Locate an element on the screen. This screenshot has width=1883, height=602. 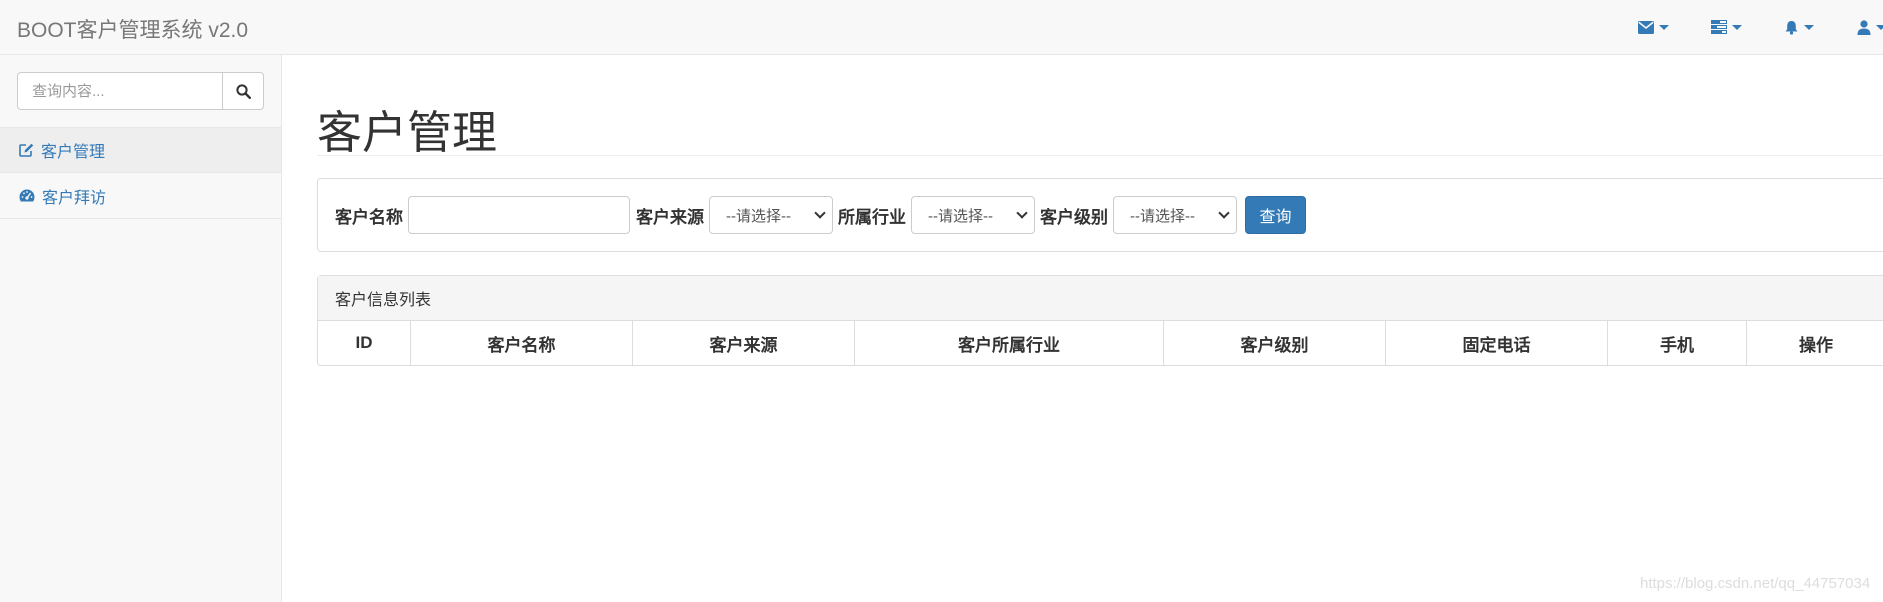
customer-level-value: --请选择-- is located at coordinates (1162, 216).